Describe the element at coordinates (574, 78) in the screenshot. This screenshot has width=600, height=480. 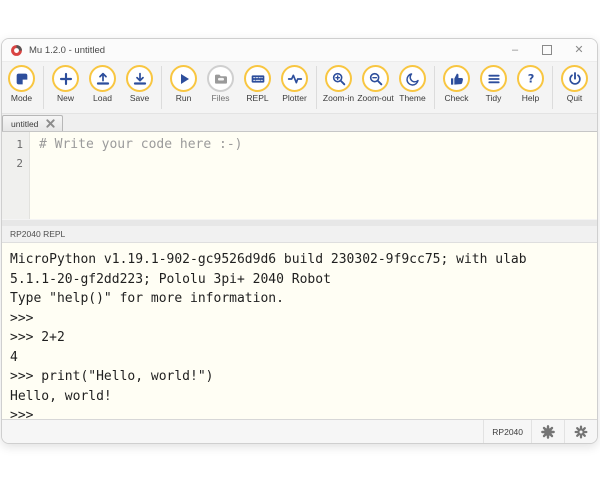
I see `quit-icon` at that location.